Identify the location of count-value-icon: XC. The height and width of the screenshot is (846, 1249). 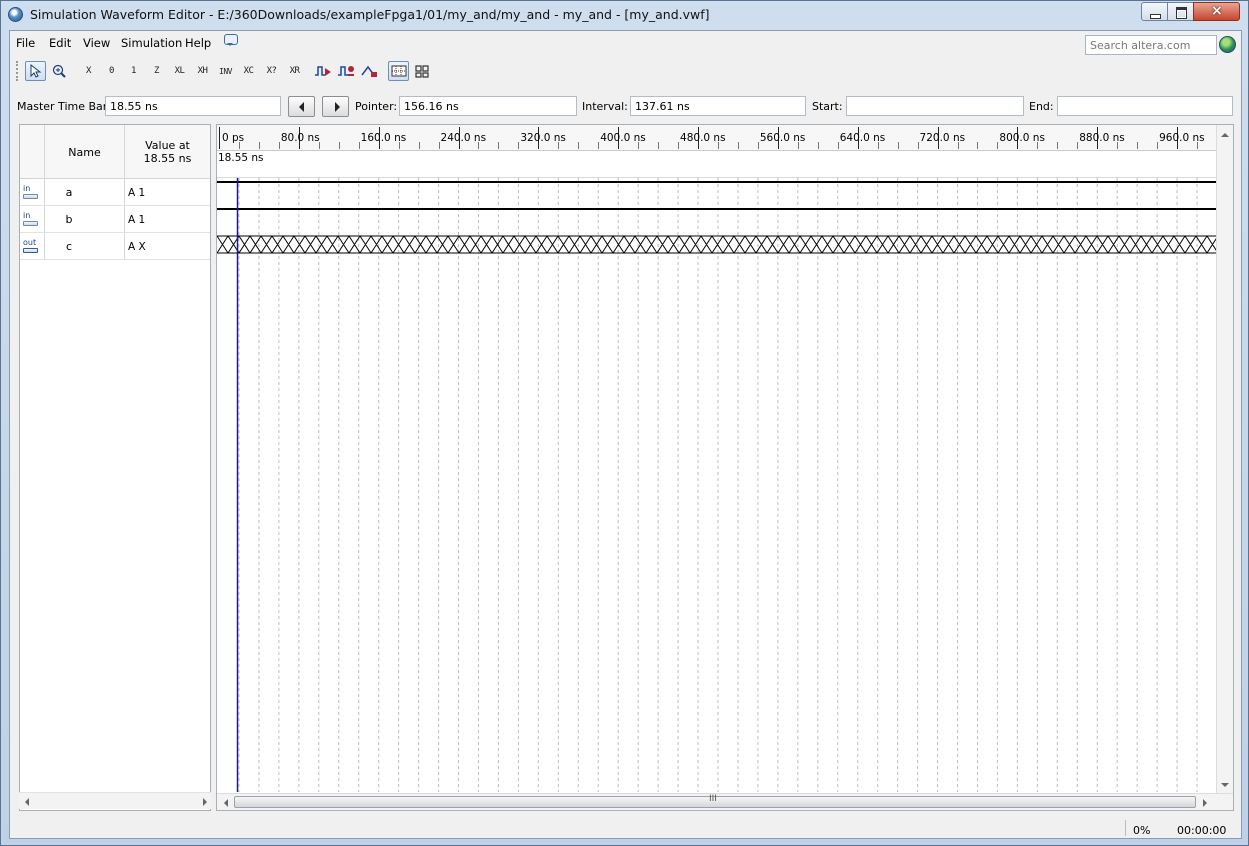
(248, 71).